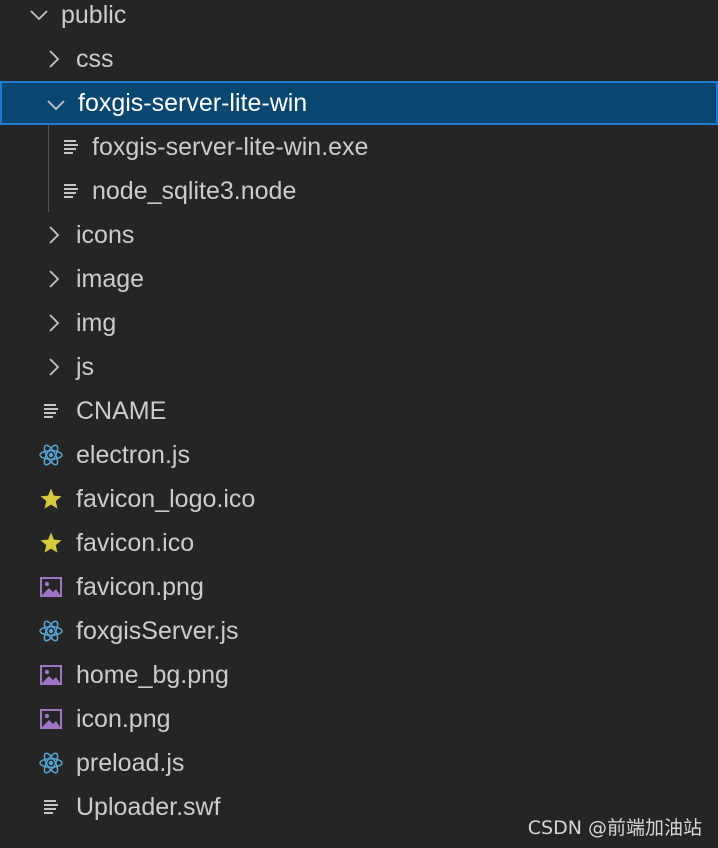  Describe the element at coordinates (359, 587) in the screenshot. I see `tree-item-favicon-png: favicon.png` at that location.